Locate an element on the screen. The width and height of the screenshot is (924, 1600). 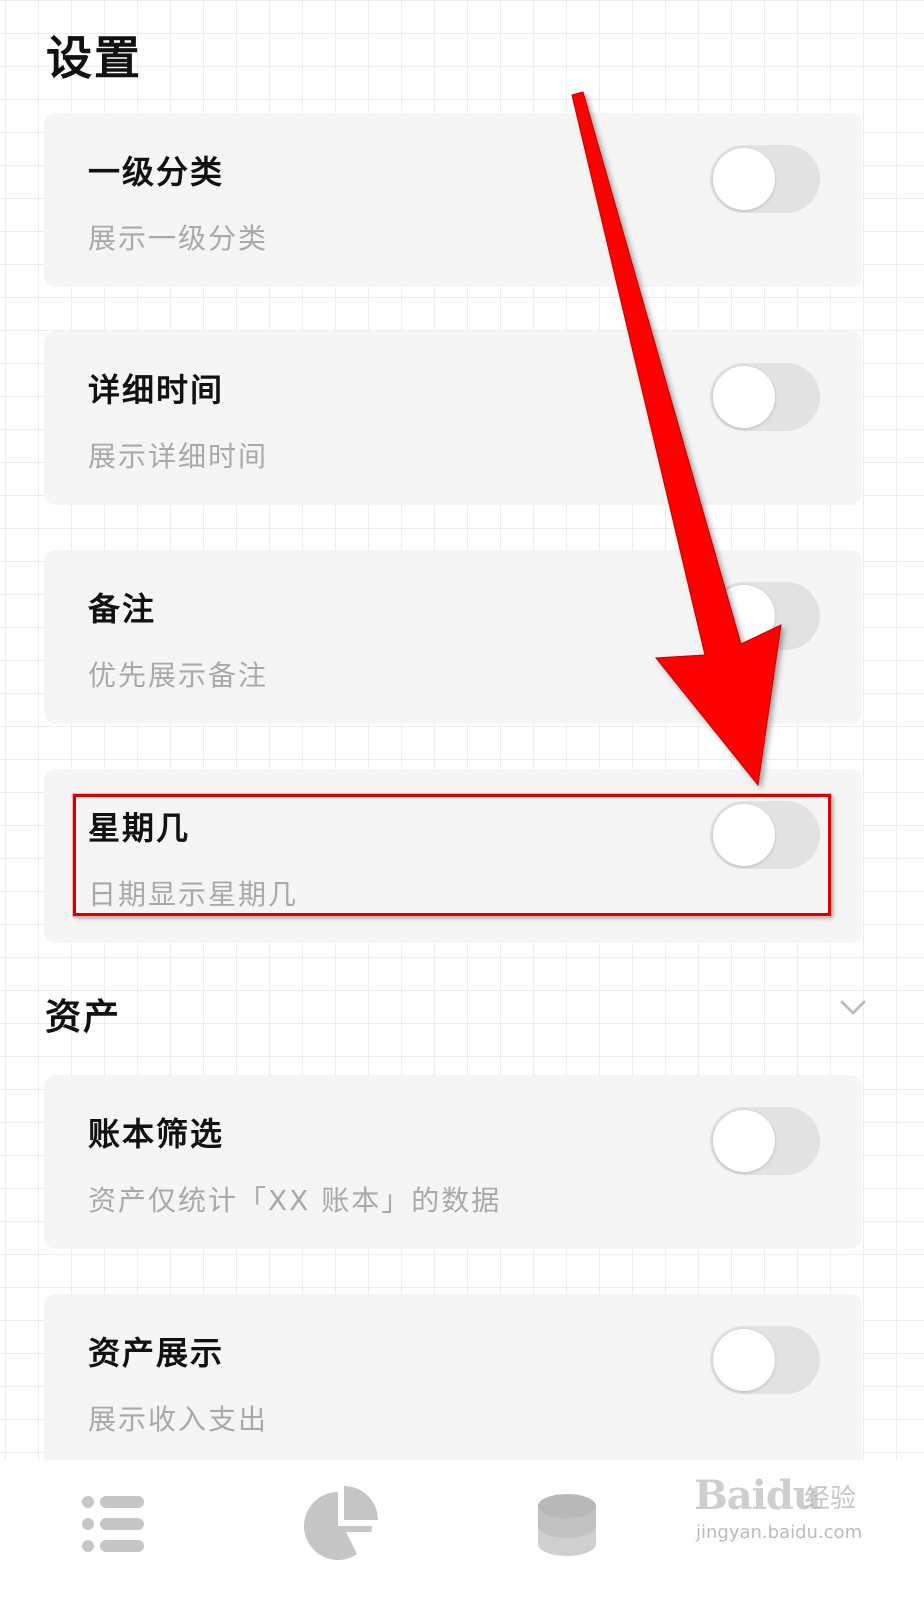
watermark-cn-text: 经验 is located at coordinates (830, 1499).